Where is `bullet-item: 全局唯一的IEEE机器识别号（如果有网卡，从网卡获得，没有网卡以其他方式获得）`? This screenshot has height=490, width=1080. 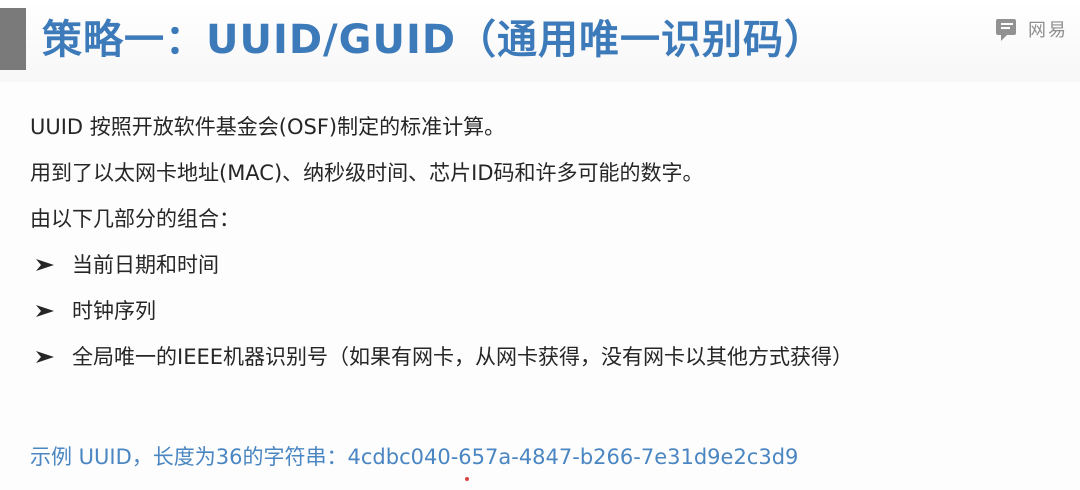 bullet-item: 全局唯一的IEEE机器识别号（如果有网卡，从网卡获得，没有网卡以其他方式获得） is located at coordinates (545, 357).